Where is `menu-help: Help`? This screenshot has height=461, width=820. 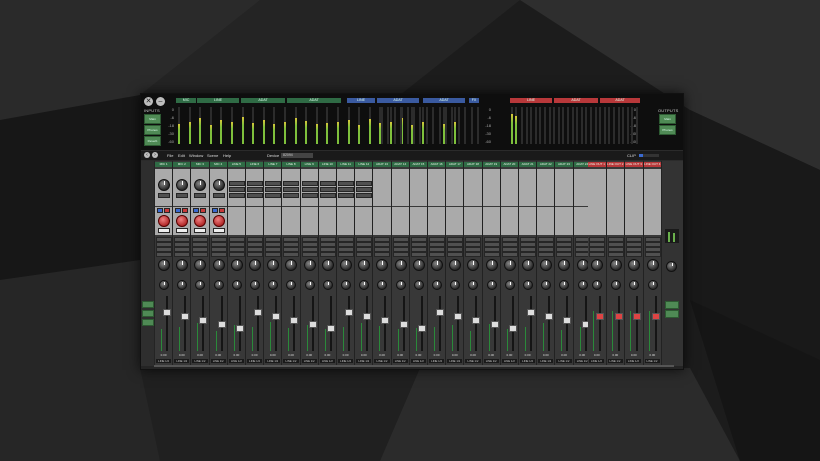 menu-help: Help is located at coordinates (227, 155).